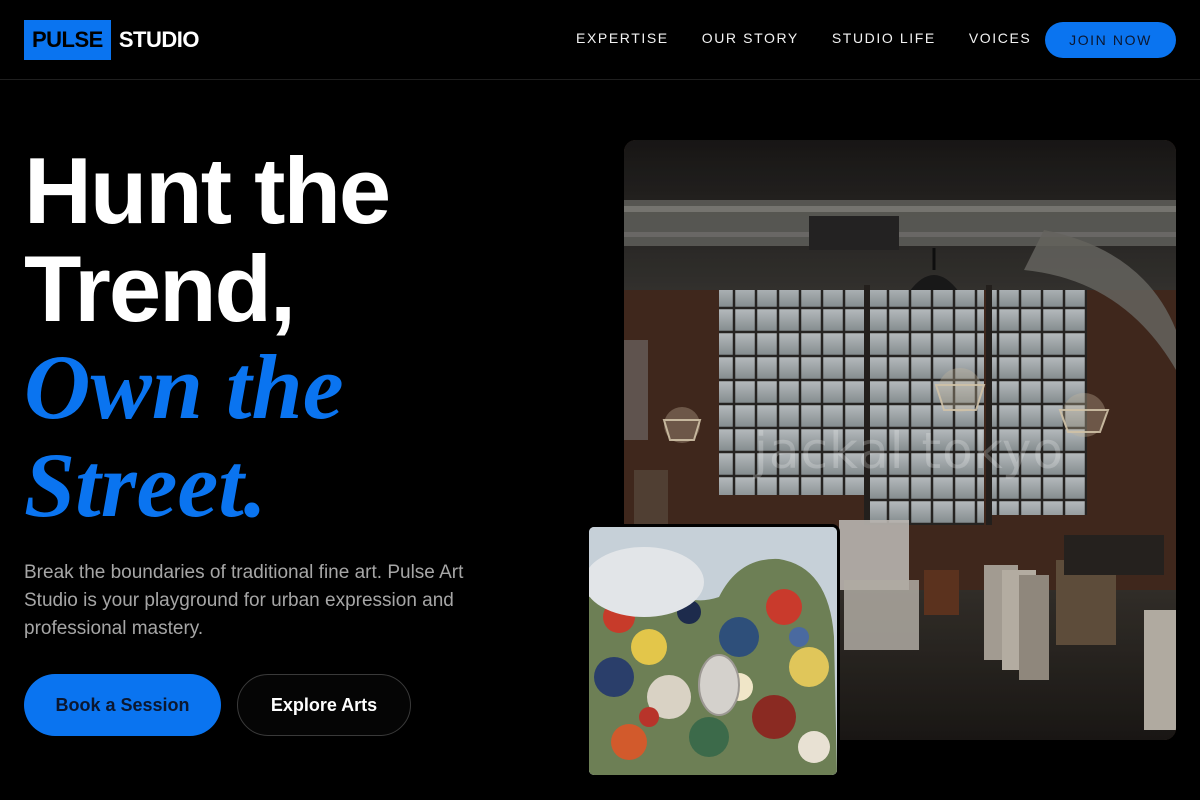  What do you see at coordinates (324, 705) in the screenshot?
I see `explore-arts-button: Explore Arts` at bounding box center [324, 705].